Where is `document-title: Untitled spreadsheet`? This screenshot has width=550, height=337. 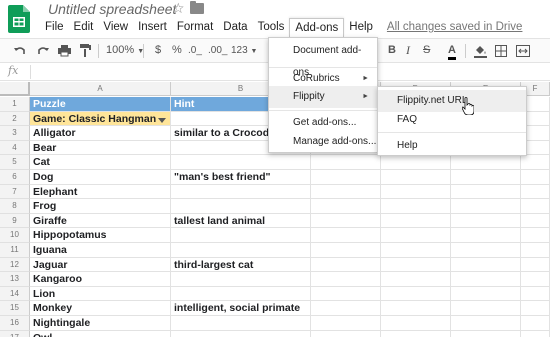
document-title: Untitled spreadsheet is located at coordinates (112, 9).